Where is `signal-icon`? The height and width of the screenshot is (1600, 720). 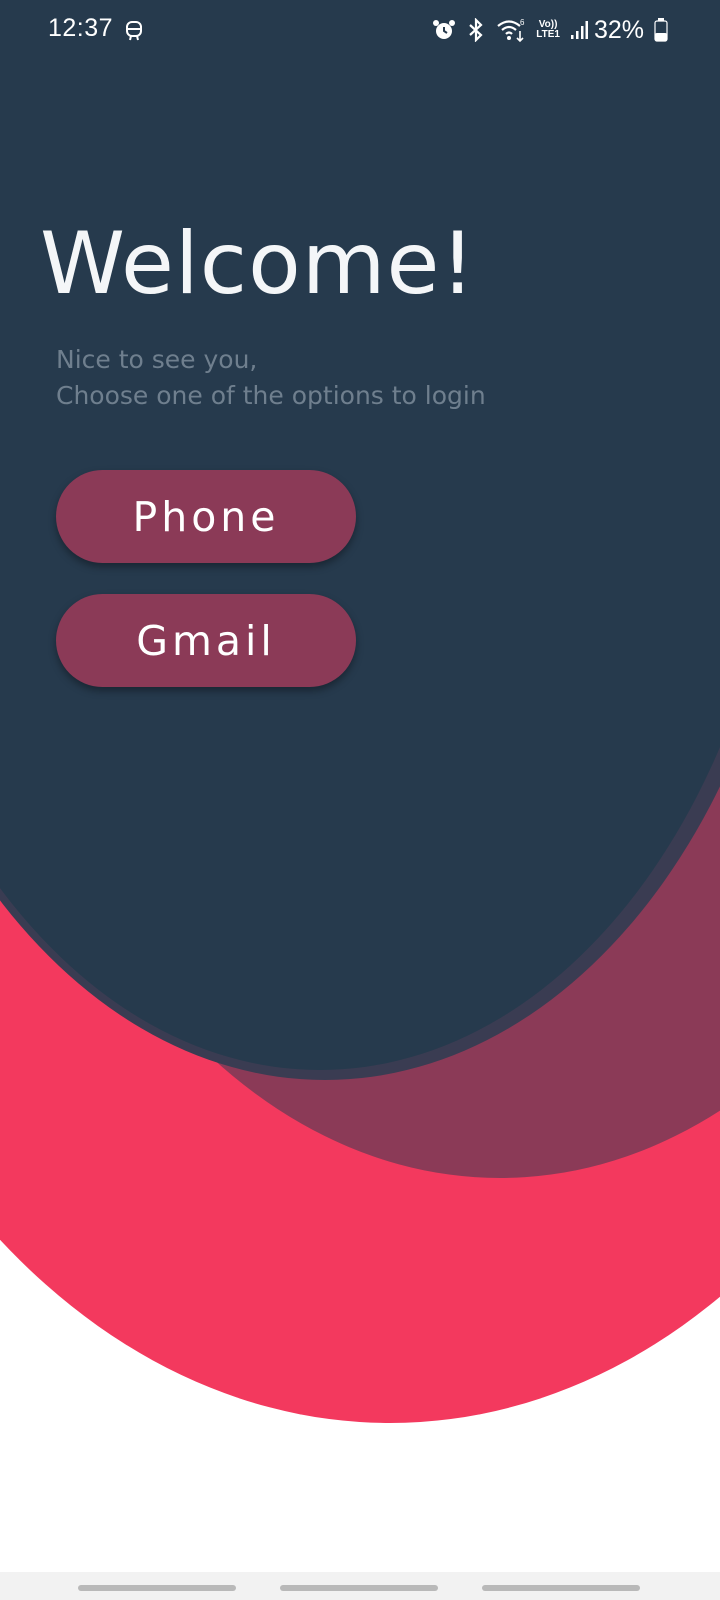 signal-icon is located at coordinates (579, 30).